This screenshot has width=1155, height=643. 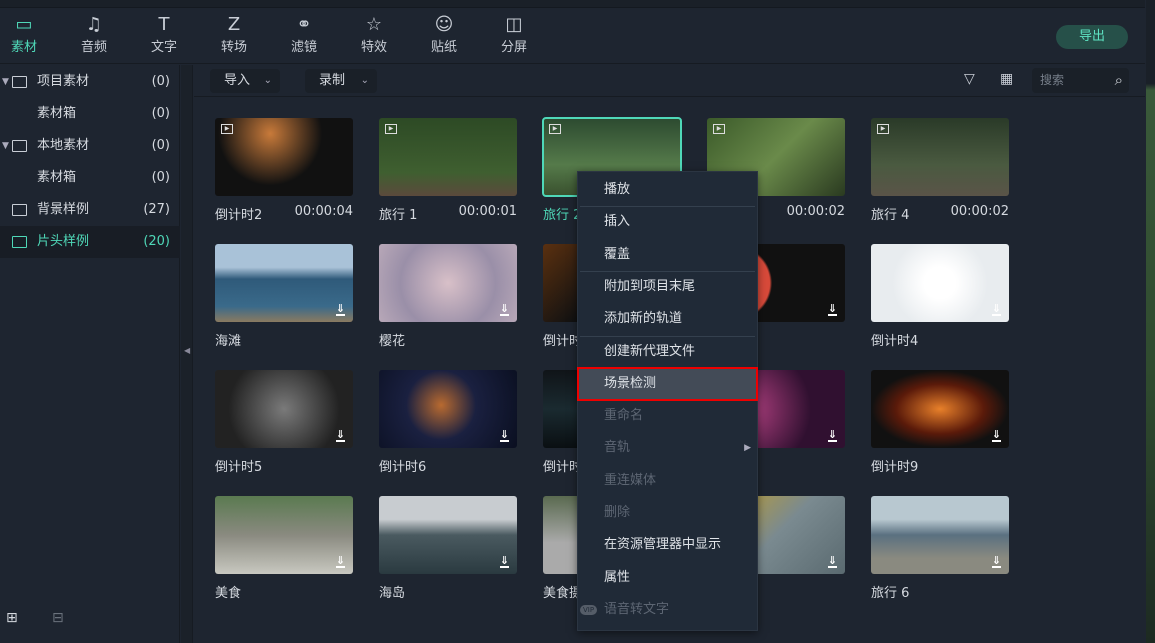 What do you see at coordinates (90, 242) in the screenshot?
I see `sidebar-item: 片头样例 (20)` at bounding box center [90, 242].